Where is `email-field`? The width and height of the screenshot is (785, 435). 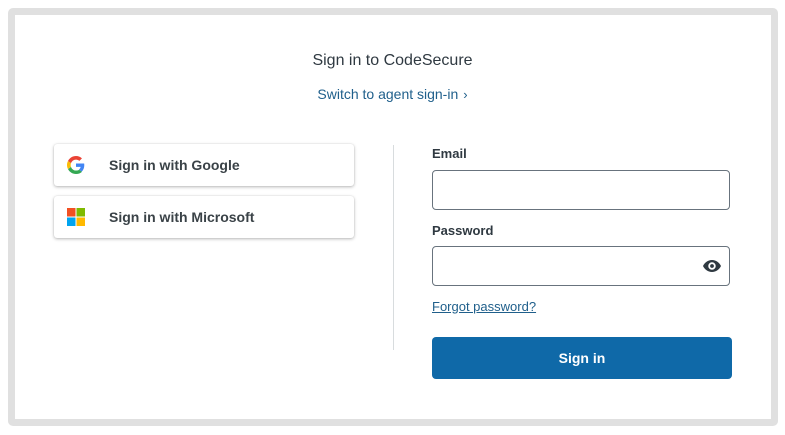 email-field is located at coordinates (581, 190).